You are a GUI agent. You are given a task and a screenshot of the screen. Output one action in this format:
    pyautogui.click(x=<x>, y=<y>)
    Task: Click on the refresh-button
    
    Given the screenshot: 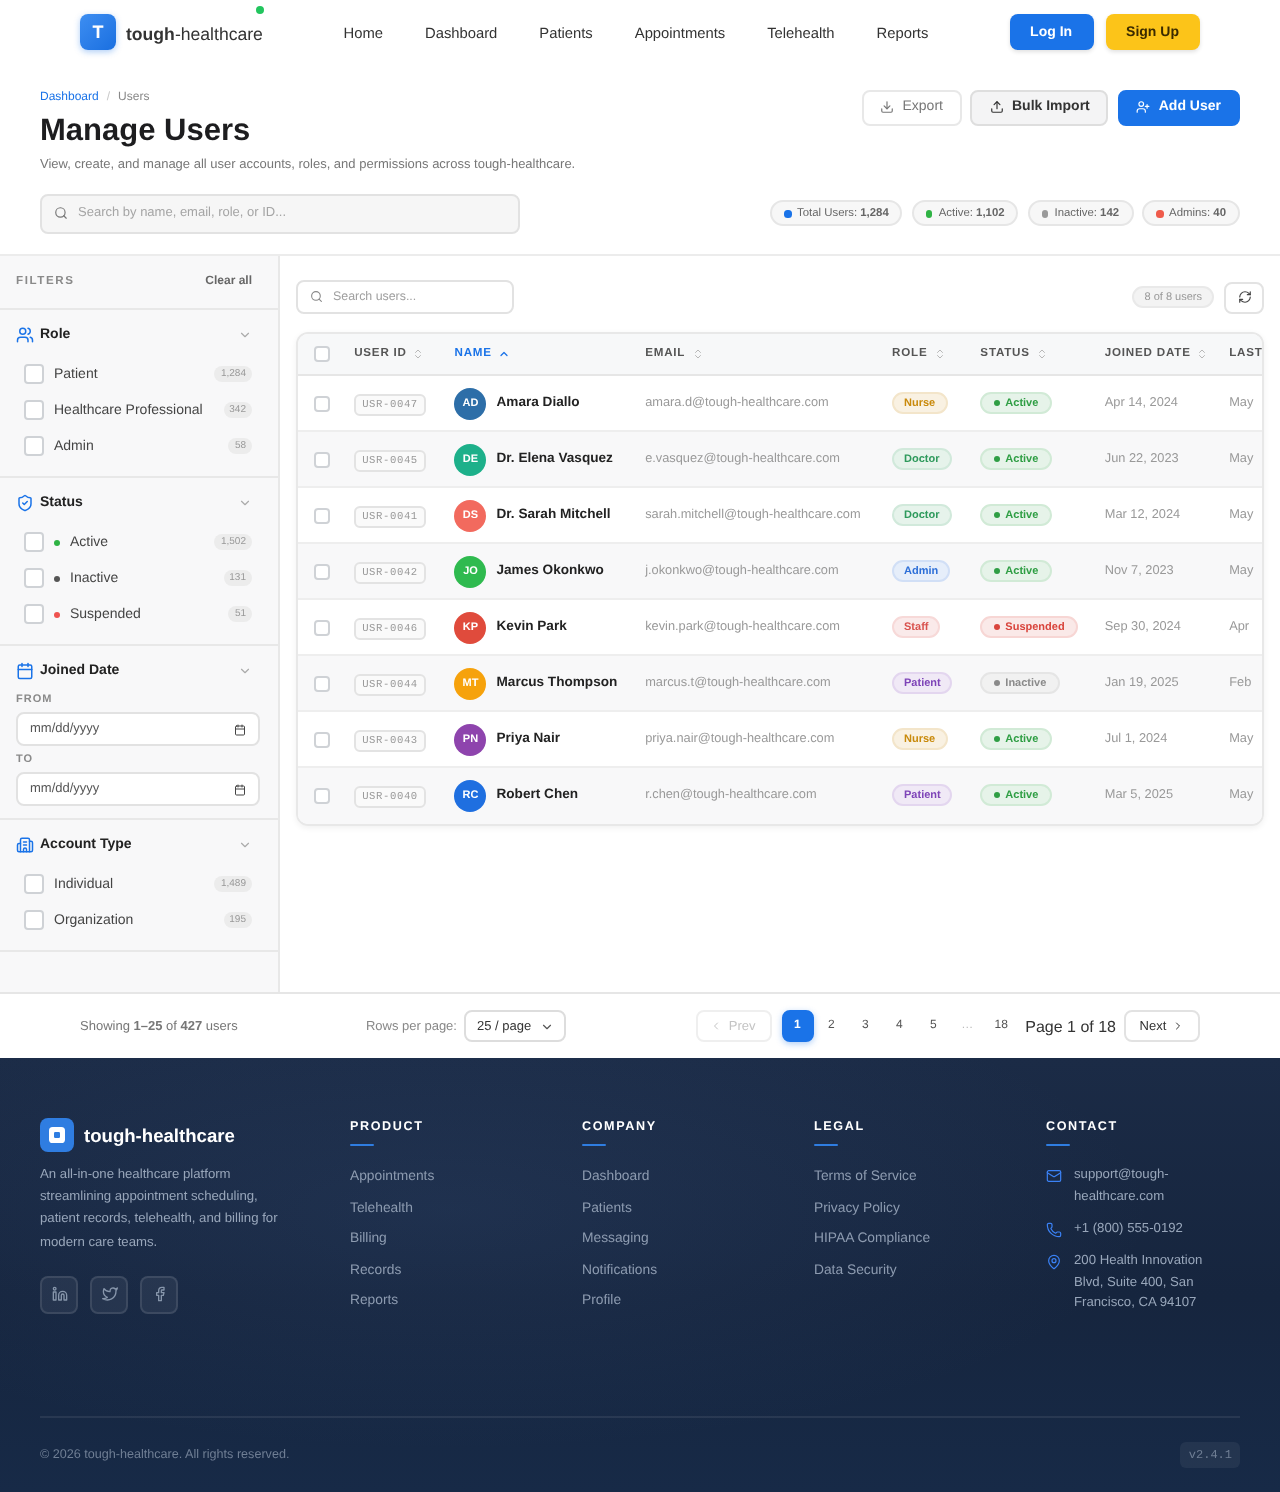 What is the action you would take?
    pyautogui.click(x=1244, y=297)
    